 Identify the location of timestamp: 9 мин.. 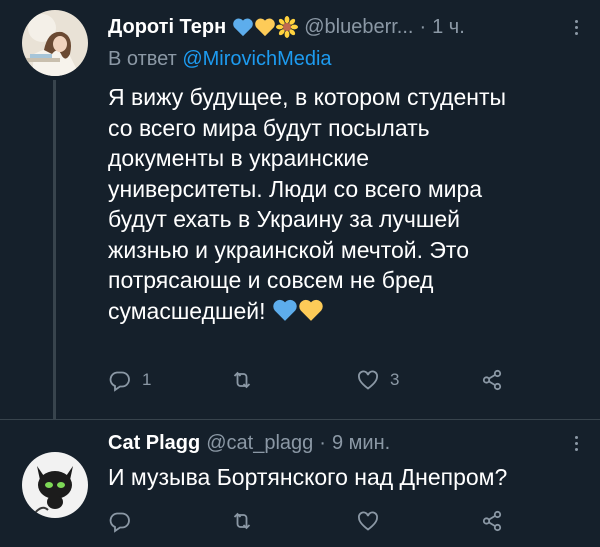
(361, 443).